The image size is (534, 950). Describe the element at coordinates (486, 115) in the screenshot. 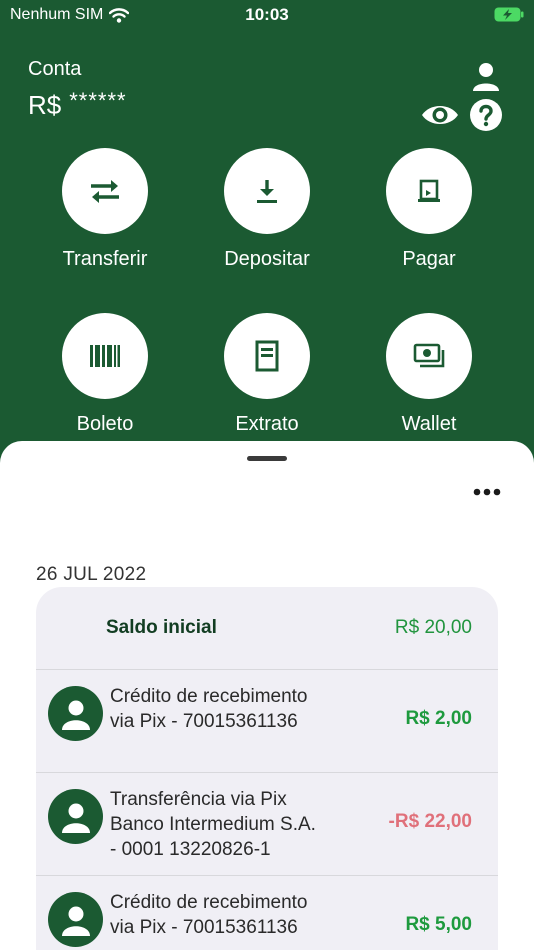

I see `help-icon` at that location.